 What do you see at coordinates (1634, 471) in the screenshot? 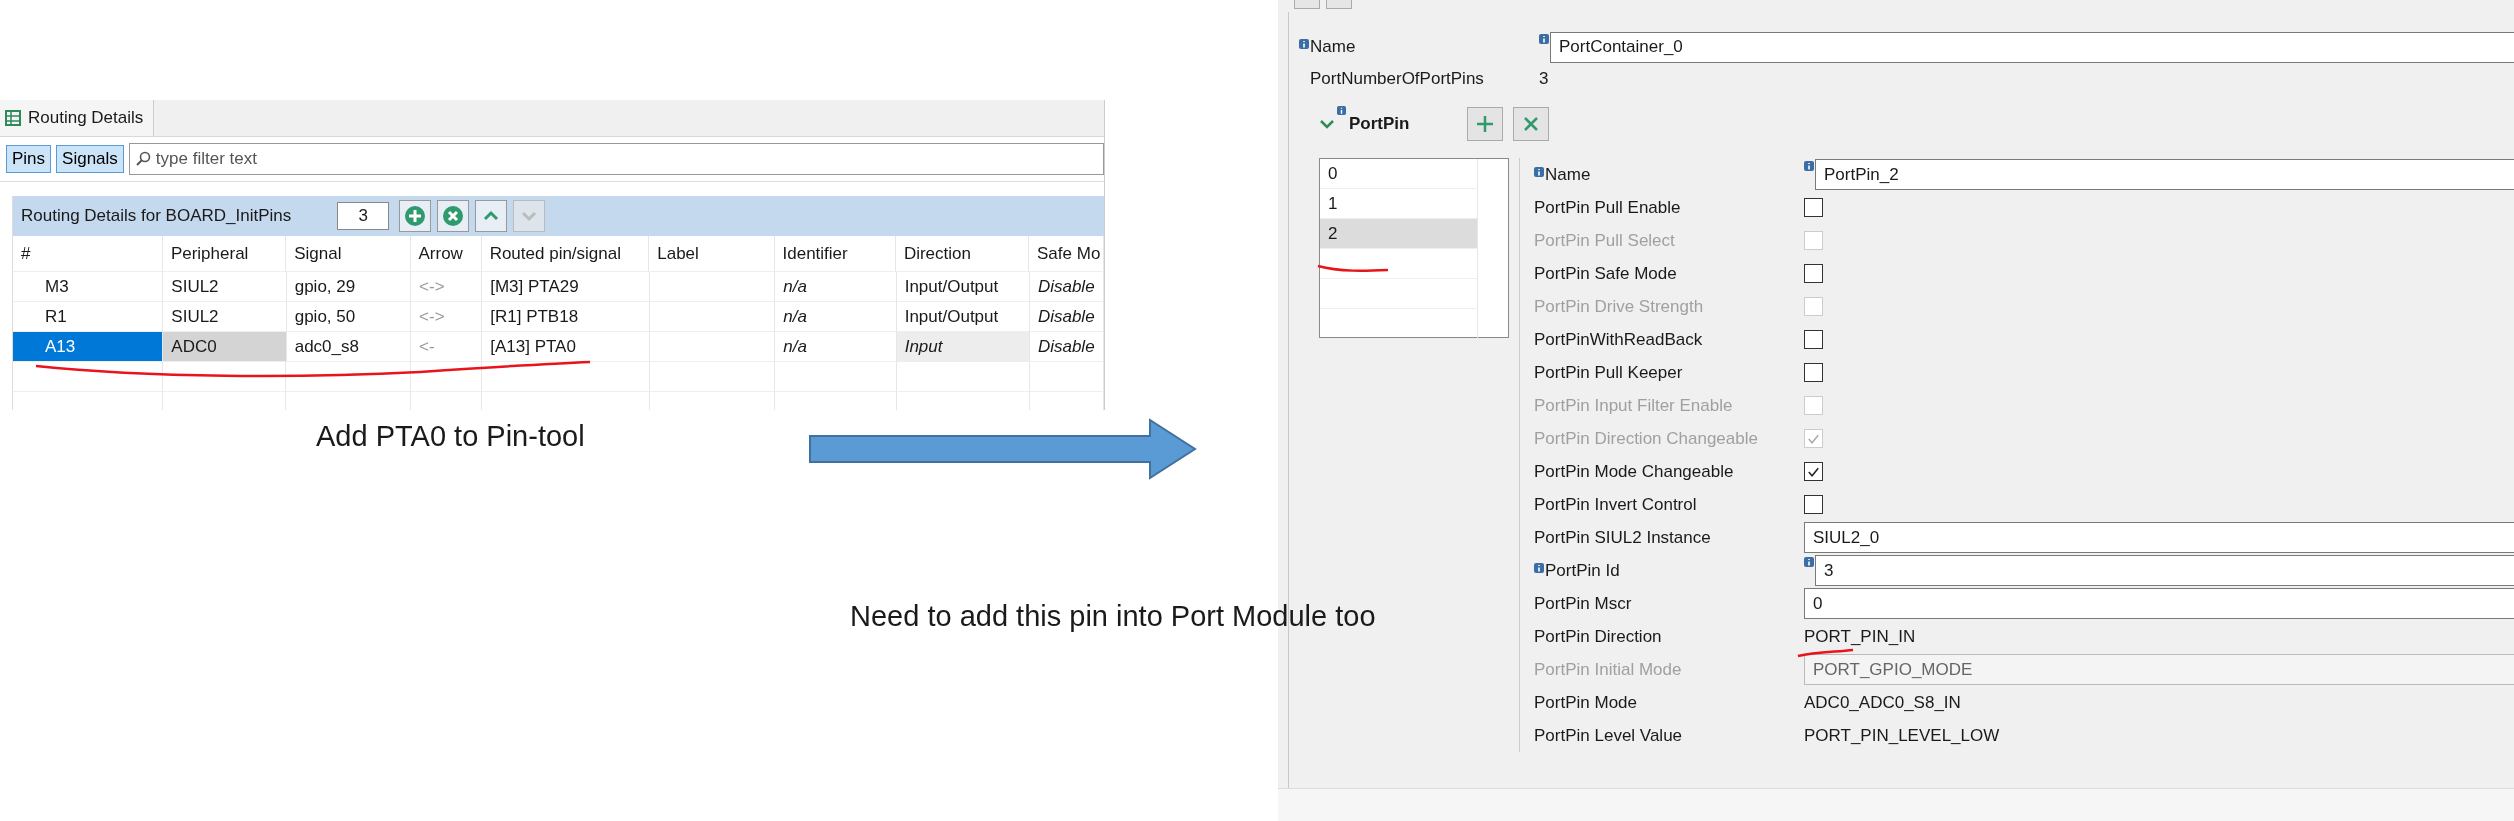
I see `property-label: PortPin Mode Changeable` at bounding box center [1634, 471].